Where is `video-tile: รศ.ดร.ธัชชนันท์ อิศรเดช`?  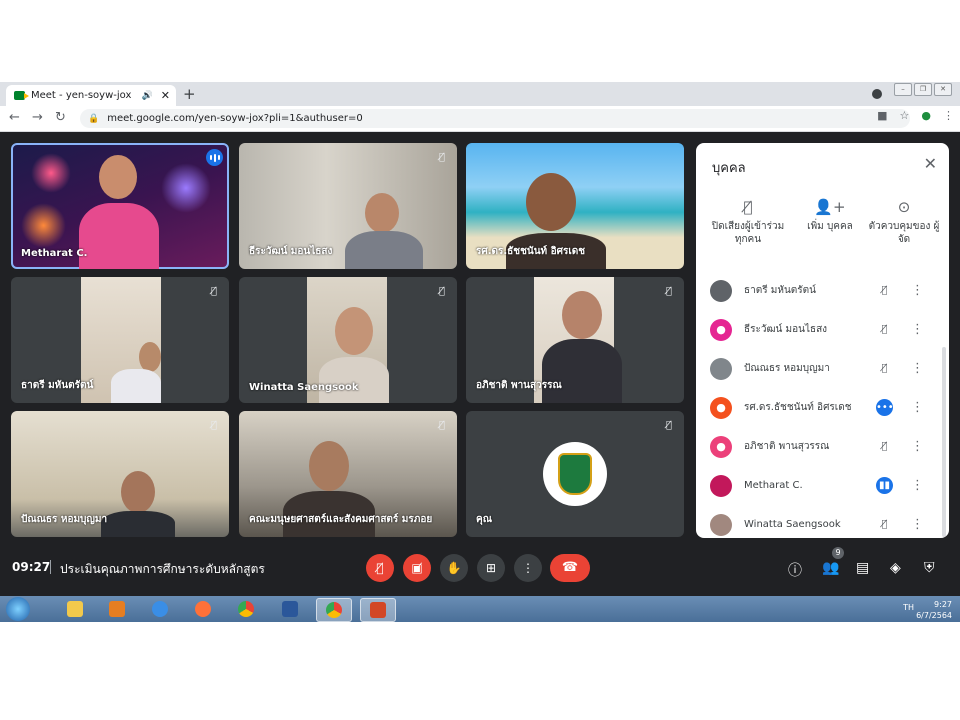
video-tile: รศ.ดร.ธัชชนันท์ อิศรเดช is located at coordinates (575, 206).